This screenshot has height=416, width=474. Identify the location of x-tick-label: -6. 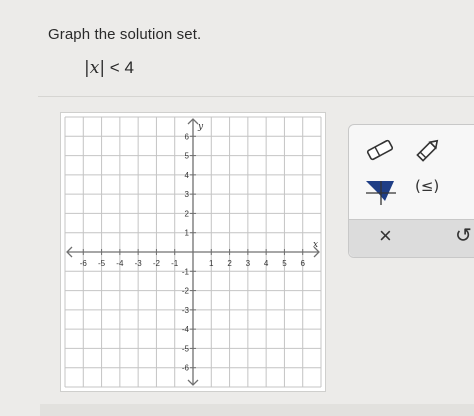
(84, 263).